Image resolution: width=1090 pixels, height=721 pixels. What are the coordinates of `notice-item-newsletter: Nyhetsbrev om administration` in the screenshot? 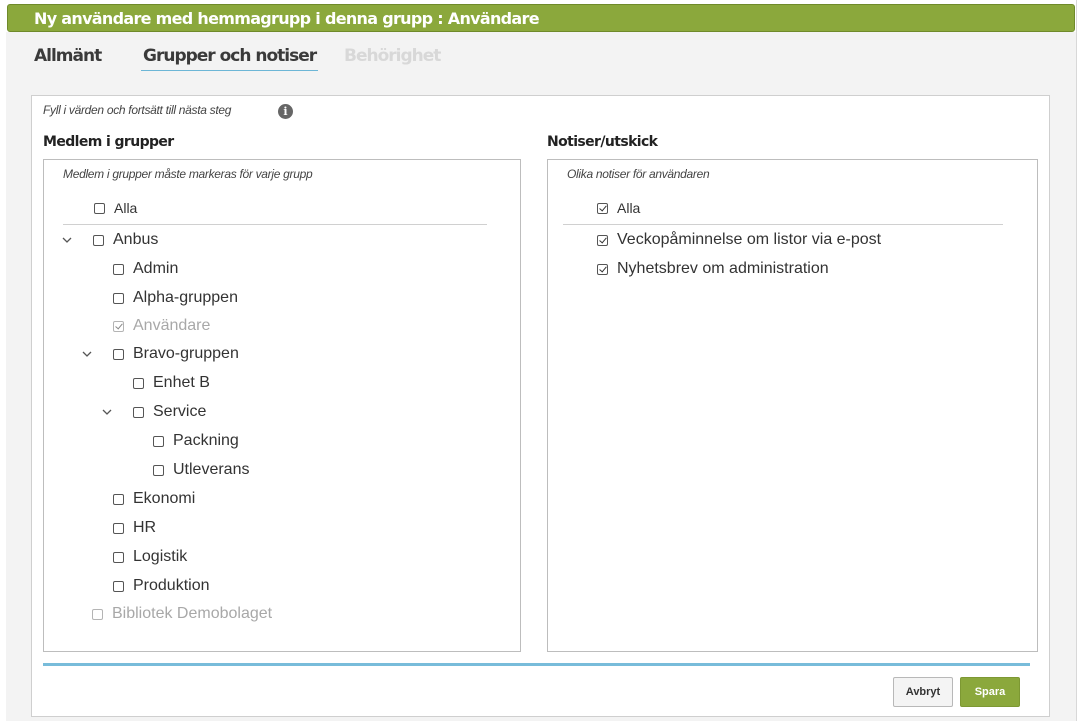 It's located at (713, 269).